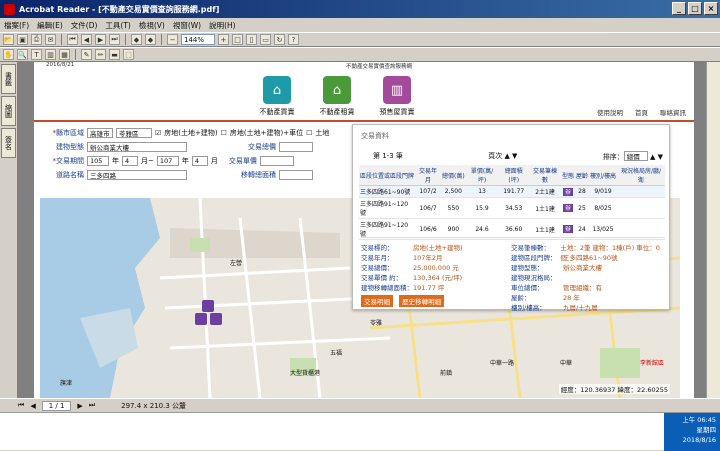 The width and height of the screenshot is (720, 451). I want to click on transaction-detail-button: 交易明細, so click(377, 301).